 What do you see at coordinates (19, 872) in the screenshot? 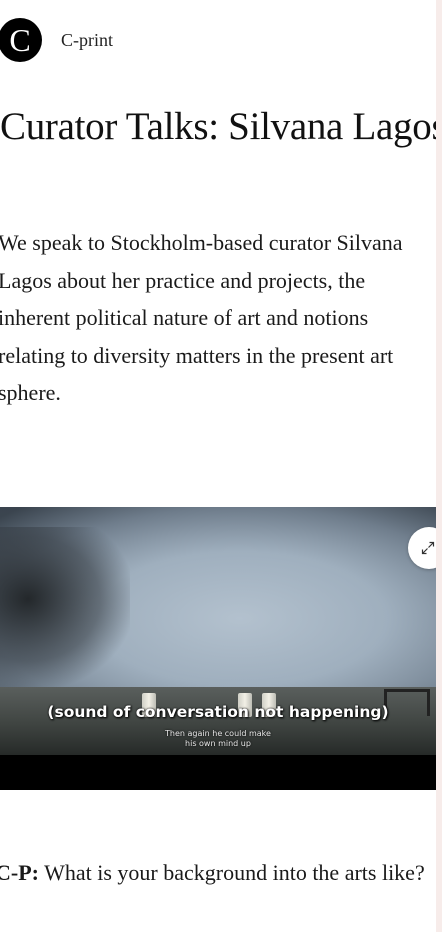
I see `qa-speaker: C-P:` at bounding box center [19, 872].